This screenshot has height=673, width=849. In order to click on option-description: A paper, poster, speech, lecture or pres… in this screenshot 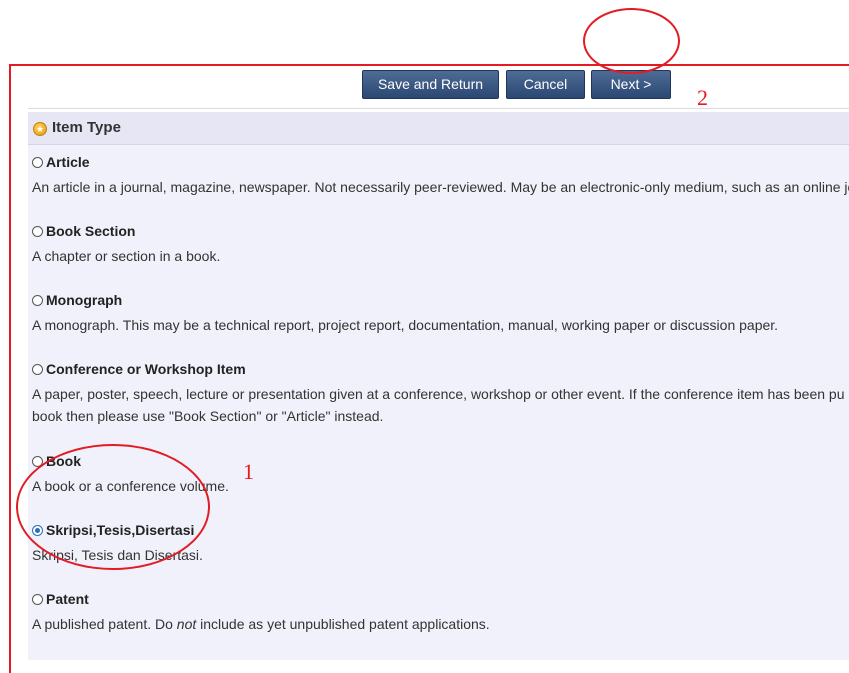, I will do `click(438, 394)`.